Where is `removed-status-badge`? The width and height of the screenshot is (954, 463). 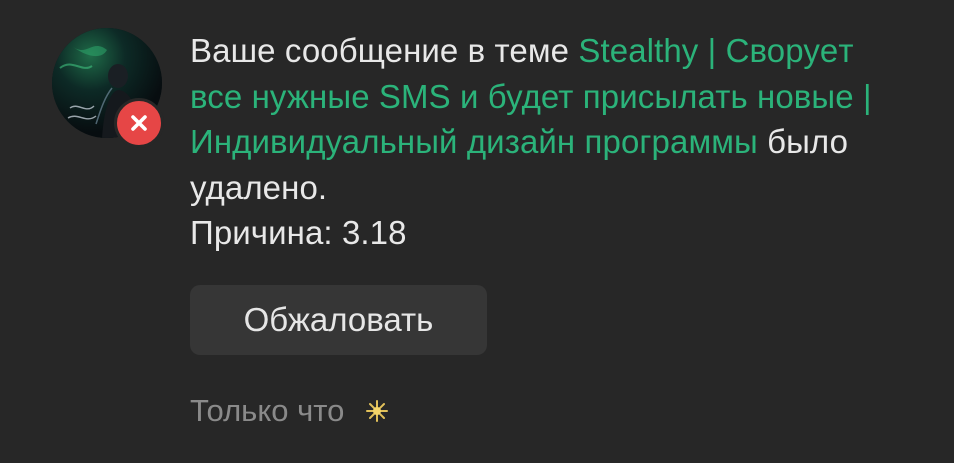 removed-status-badge is located at coordinates (139, 123).